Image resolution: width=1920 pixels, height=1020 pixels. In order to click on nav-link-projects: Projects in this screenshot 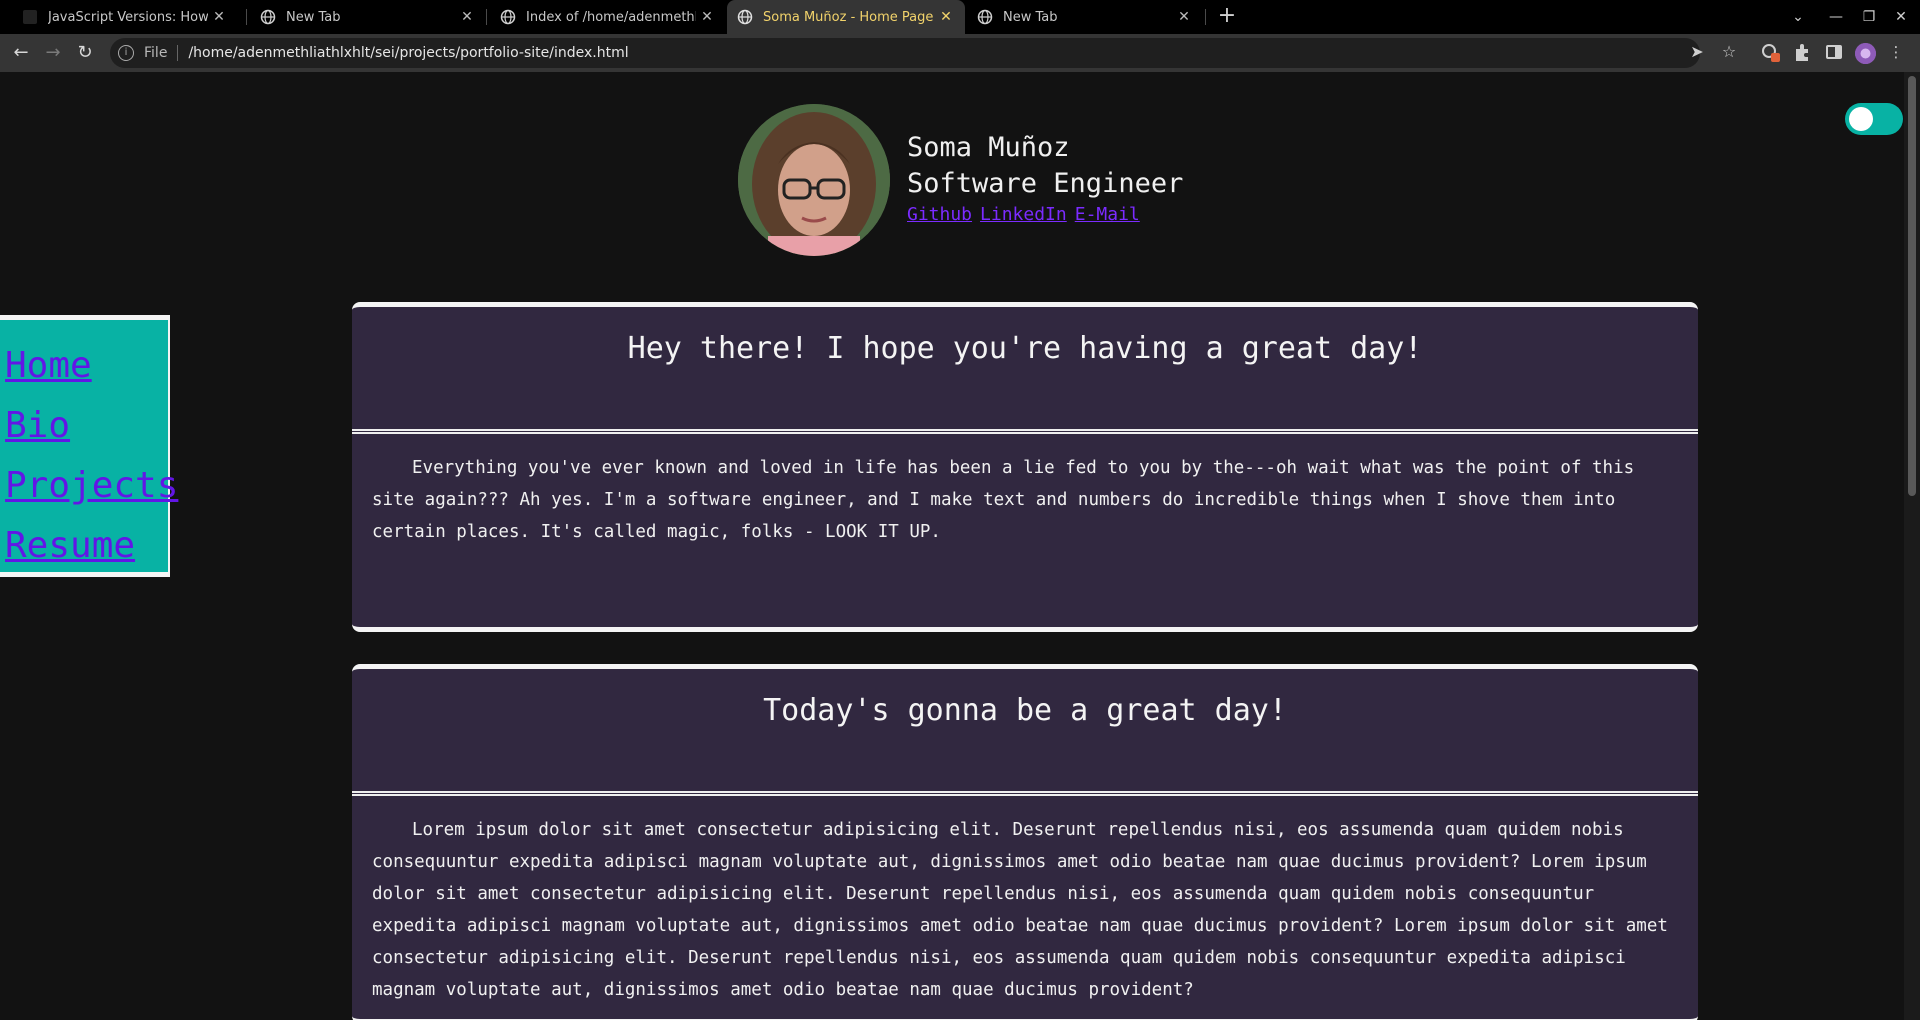, I will do `click(91, 486)`.